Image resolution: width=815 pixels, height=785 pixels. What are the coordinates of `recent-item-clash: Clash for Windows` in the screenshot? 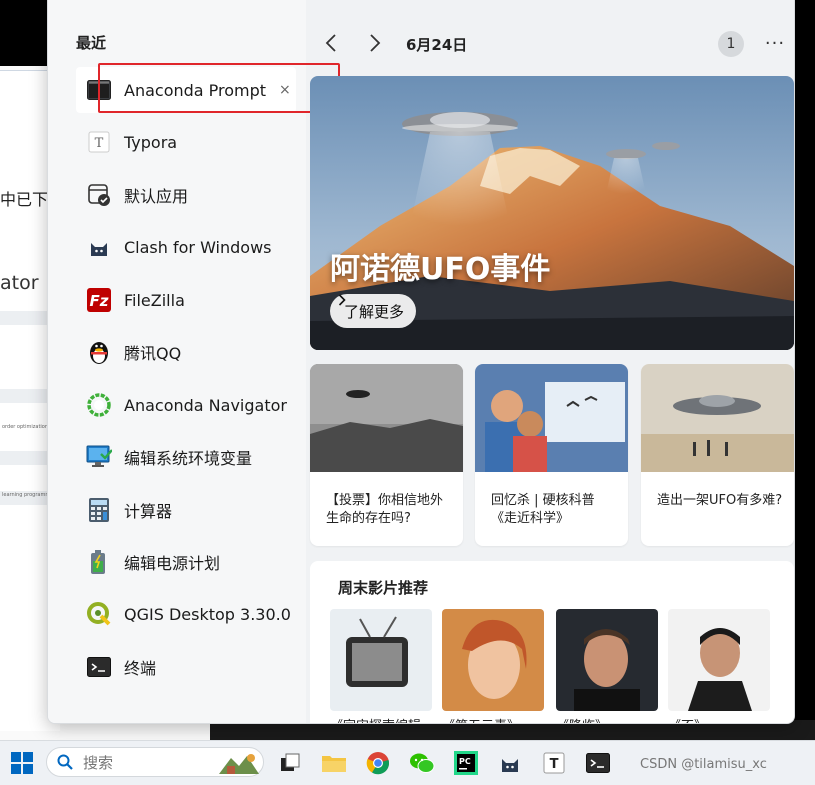 It's located at (186, 247).